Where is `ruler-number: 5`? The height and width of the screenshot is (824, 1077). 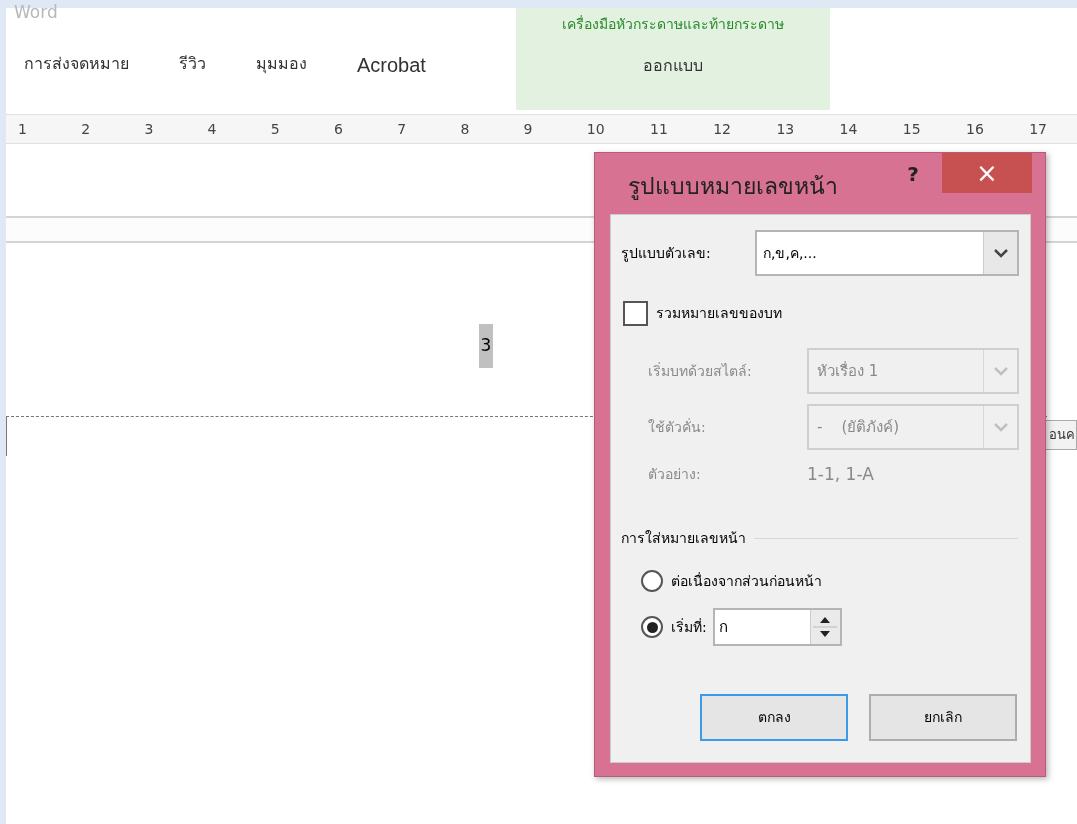 ruler-number: 5 is located at coordinates (275, 129).